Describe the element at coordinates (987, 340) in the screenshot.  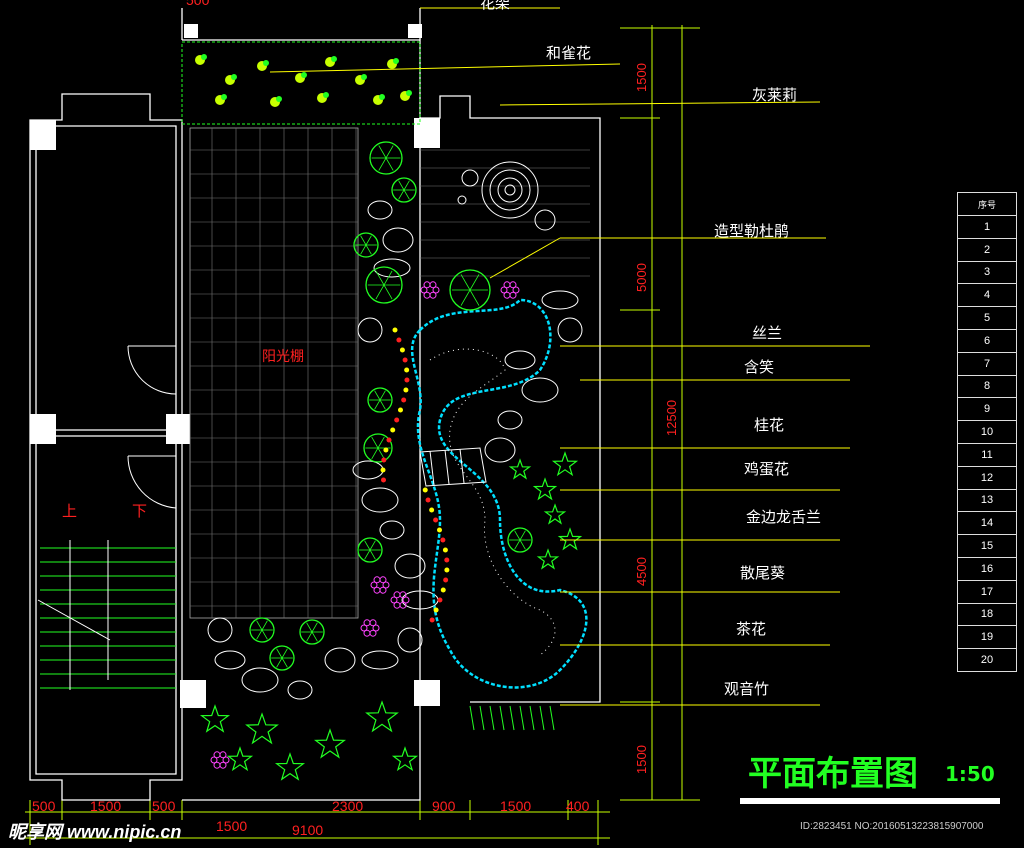
I see `legend-row-number: 6` at that location.